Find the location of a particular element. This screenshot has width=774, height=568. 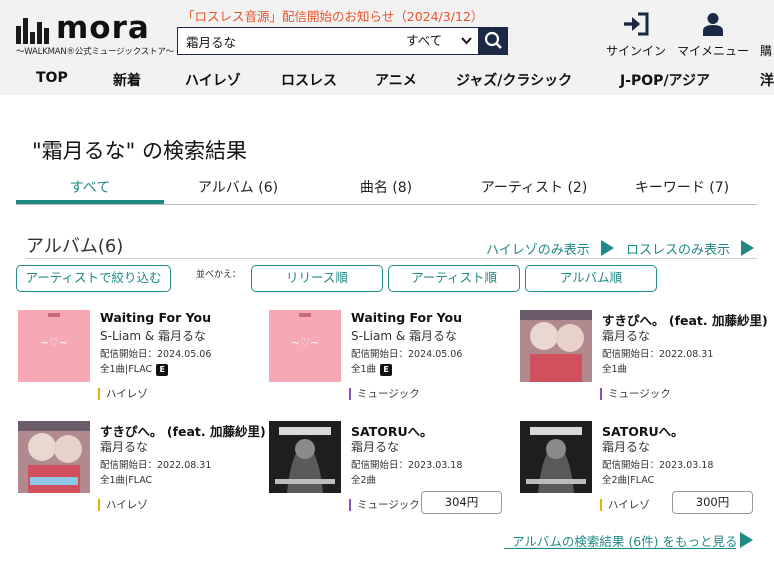

mora-logo: mora 〜WALKMAN®公式ミュージックストア〜 is located at coordinates (95, 34).